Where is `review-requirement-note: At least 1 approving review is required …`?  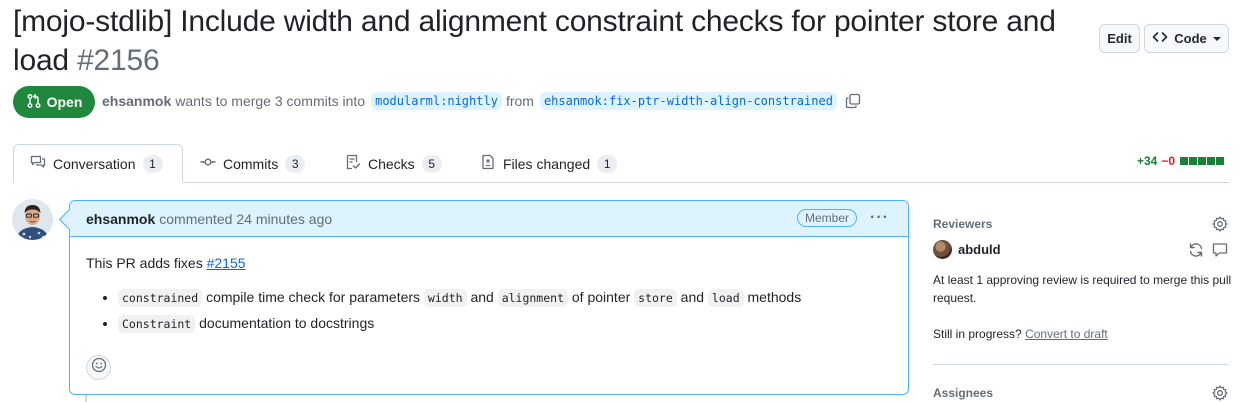
review-requirement-note: At least 1 approving review is required … is located at coordinates (1082, 289).